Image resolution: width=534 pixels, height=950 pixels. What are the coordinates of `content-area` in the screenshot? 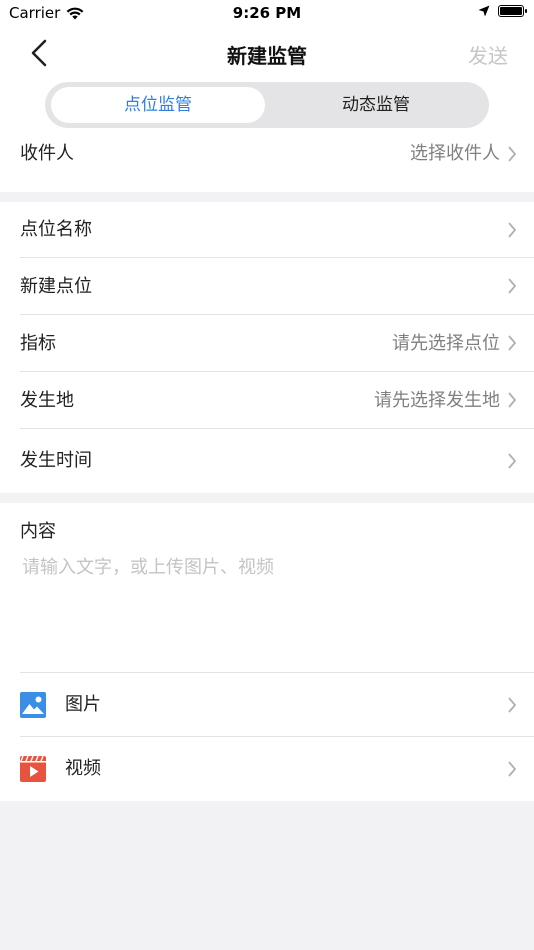 It's located at (267, 608).